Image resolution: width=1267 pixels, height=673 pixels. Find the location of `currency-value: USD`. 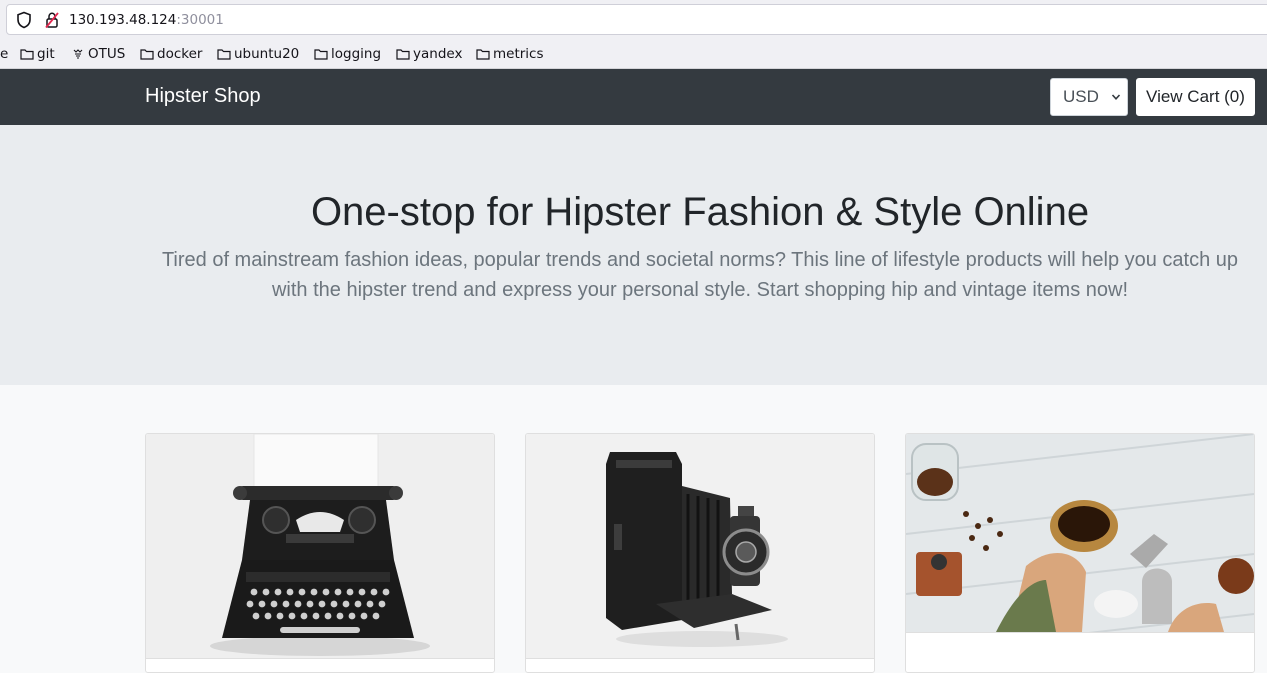

currency-value: USD is located at coordinates (1081, 96).